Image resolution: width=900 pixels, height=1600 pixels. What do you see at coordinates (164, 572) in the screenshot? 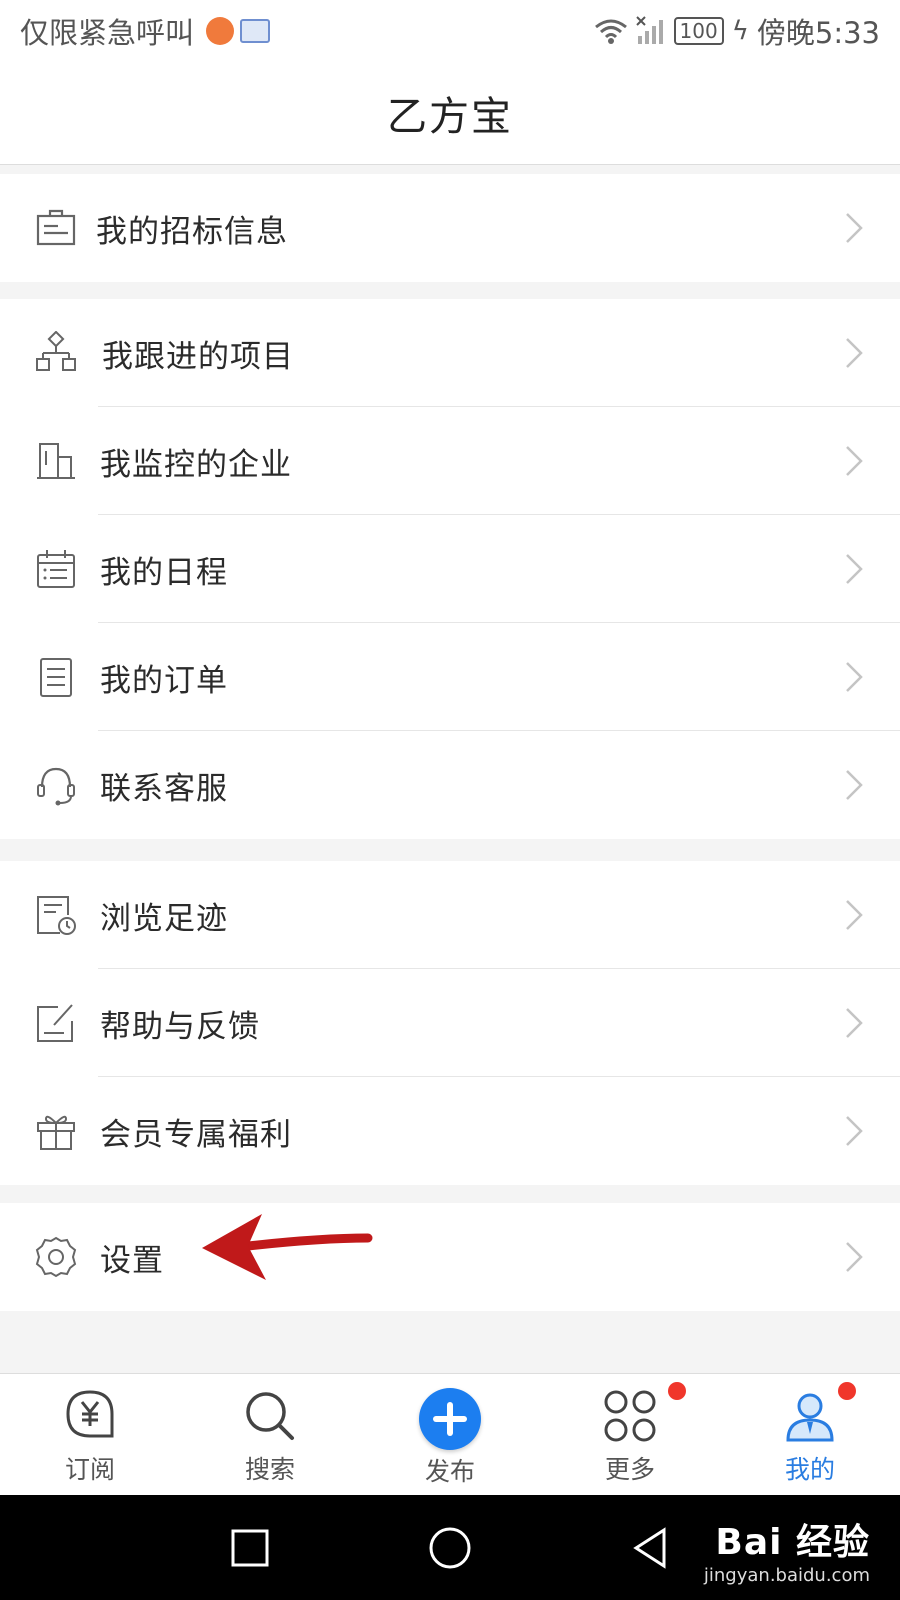
I see `menu-item-label: 我的日程` at bounding box center [164, 572].